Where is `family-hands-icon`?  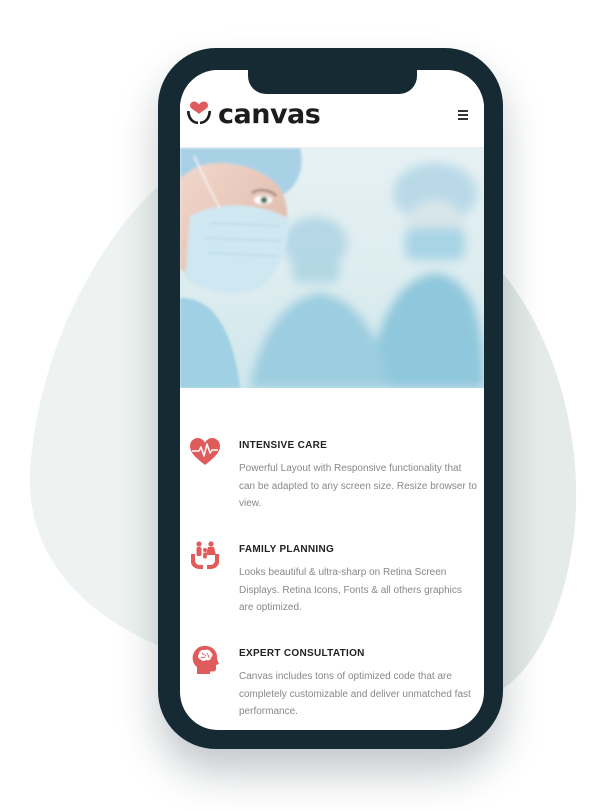
family-hands-icon is located at coordinates (205, 555).